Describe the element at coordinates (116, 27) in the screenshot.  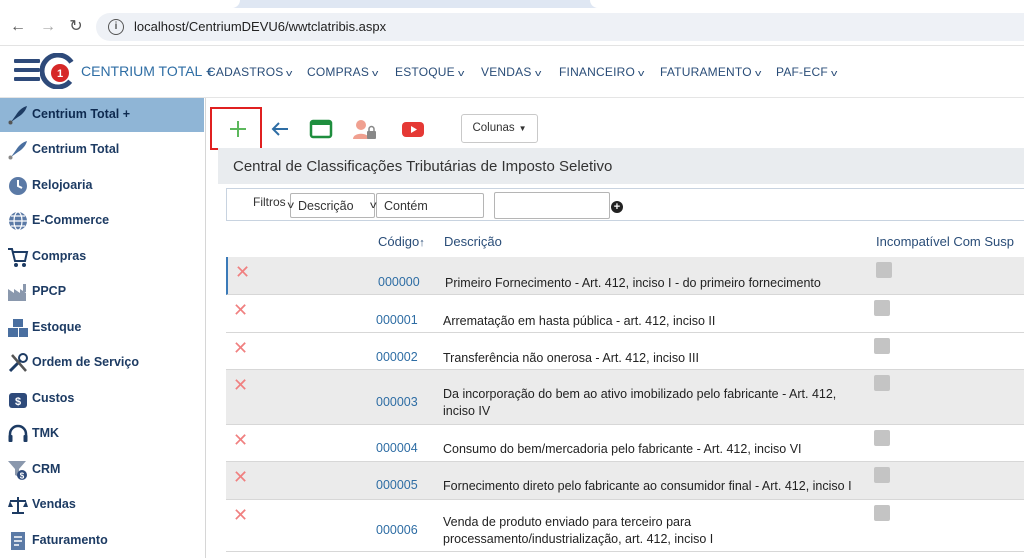
I see `site-info-icon: i` at that location.